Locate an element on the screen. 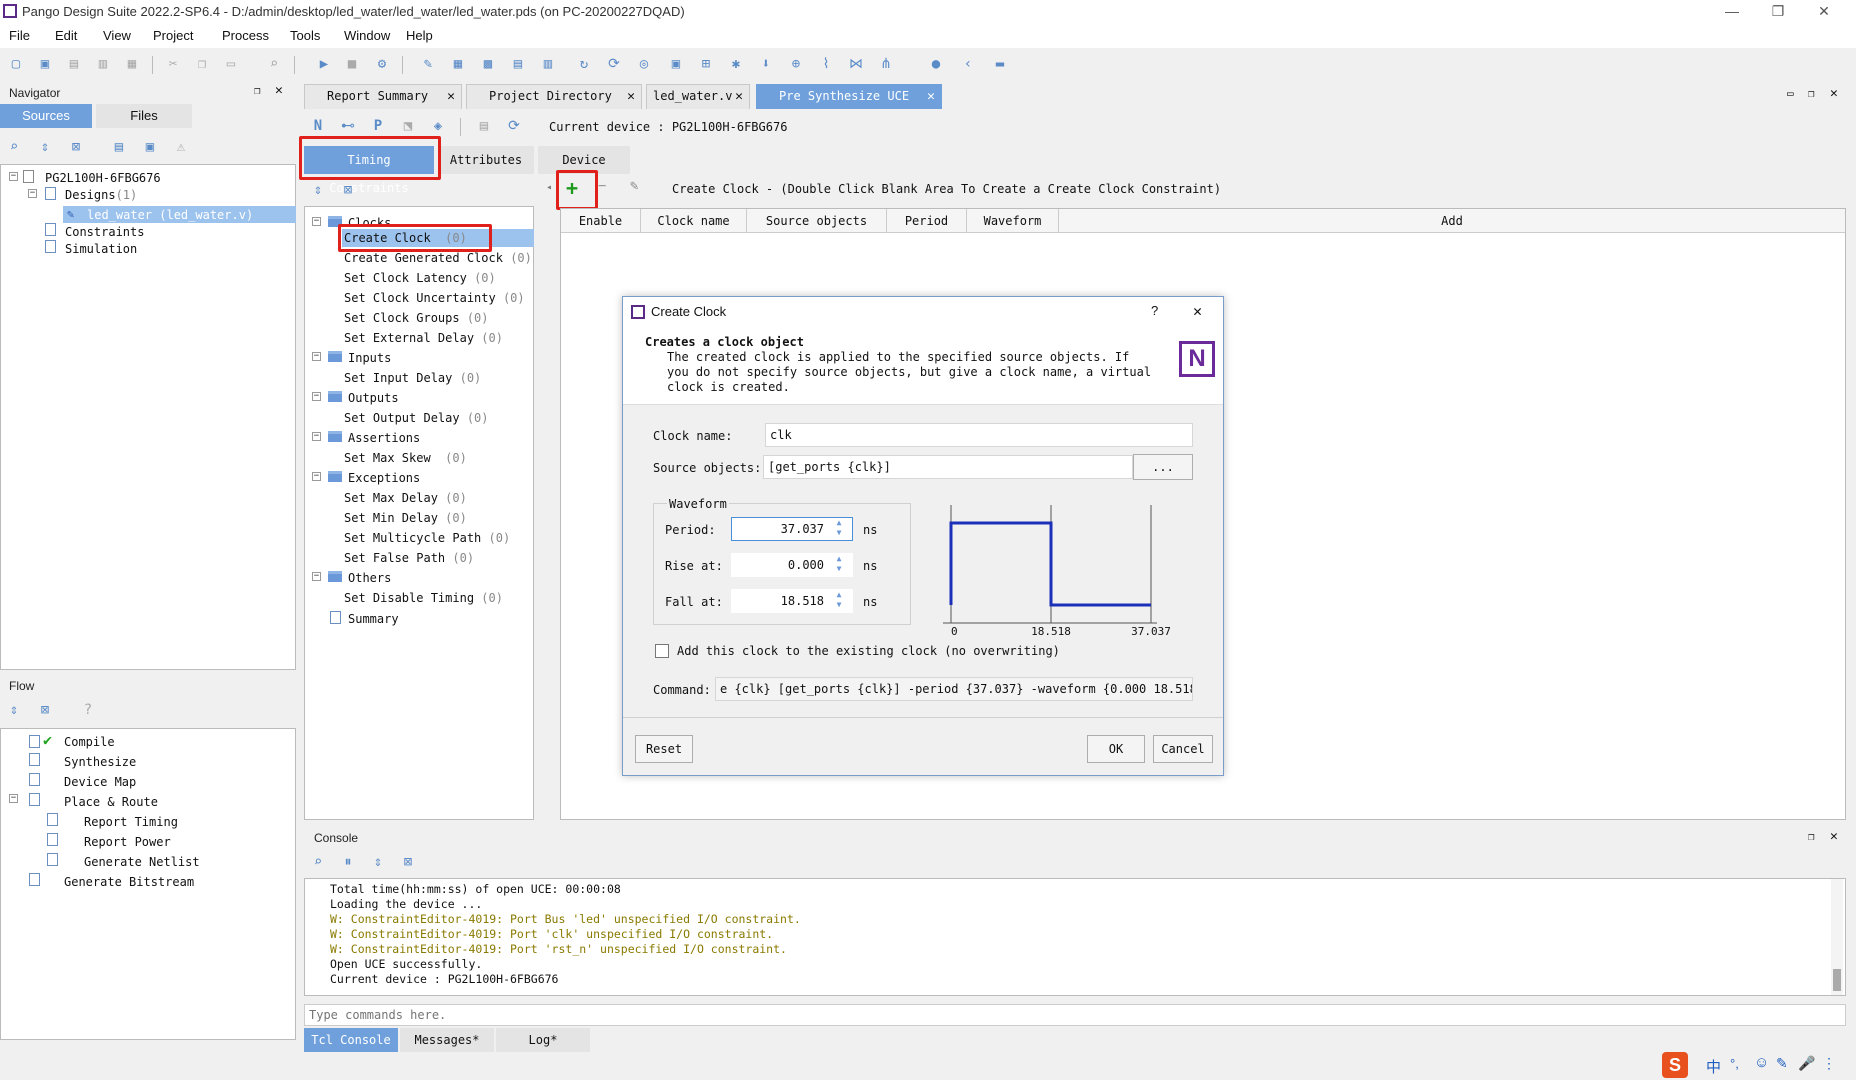 This screenshot has height=1080, width=1856. tab-attributes: Attributes is located at coordinates (486, 160).